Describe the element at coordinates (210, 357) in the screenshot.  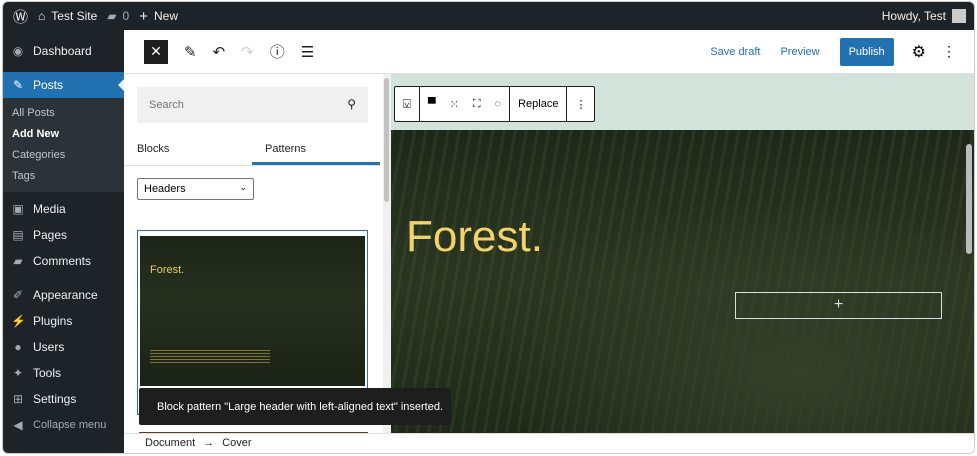
I see `pattern-preview-text` at that location.